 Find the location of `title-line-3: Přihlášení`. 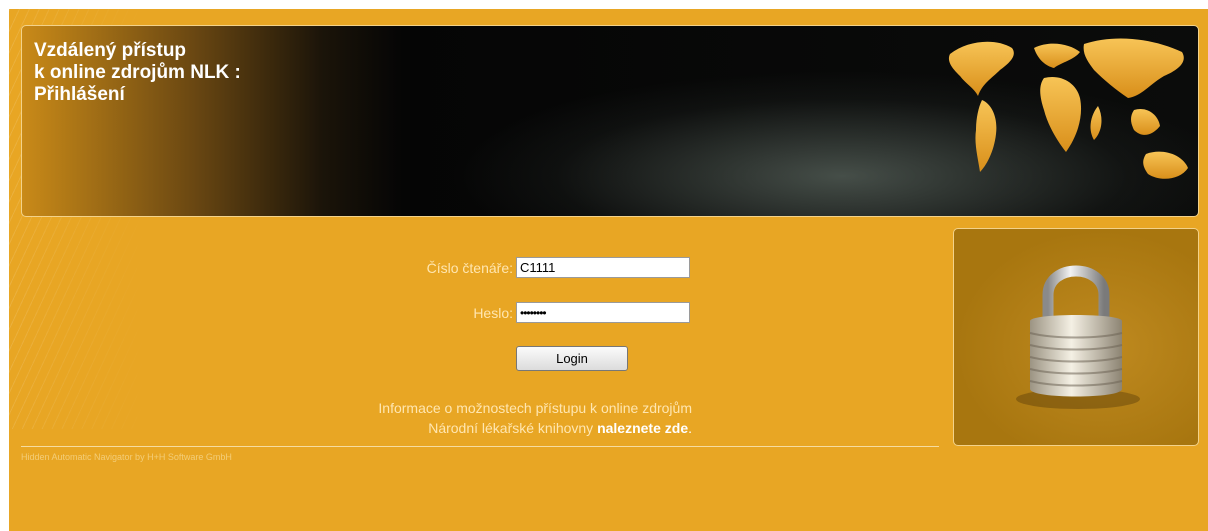

title-line-3: Přihlášení is located at coordinates (79, 94).